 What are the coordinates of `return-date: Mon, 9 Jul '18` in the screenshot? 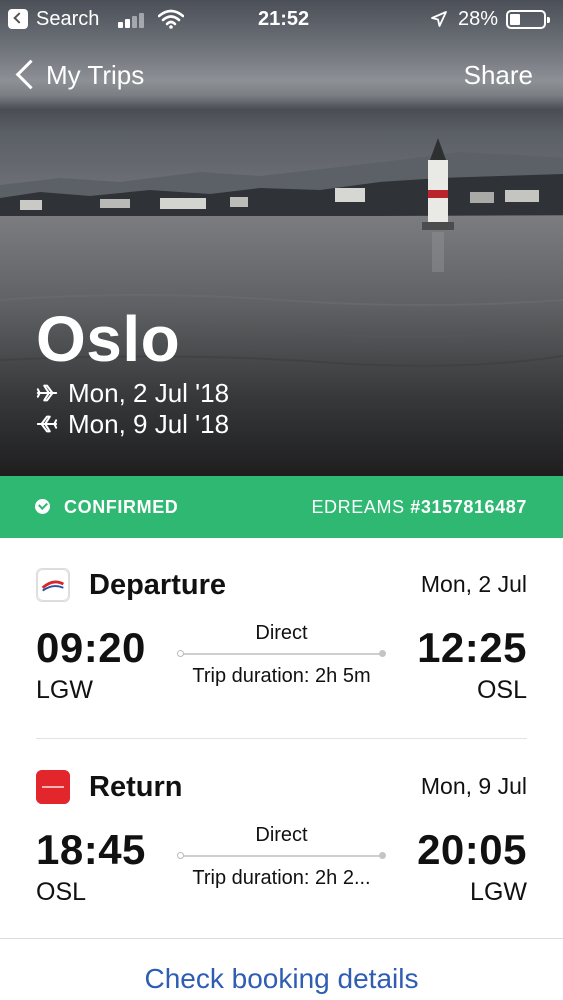 It's located at (149, 424).